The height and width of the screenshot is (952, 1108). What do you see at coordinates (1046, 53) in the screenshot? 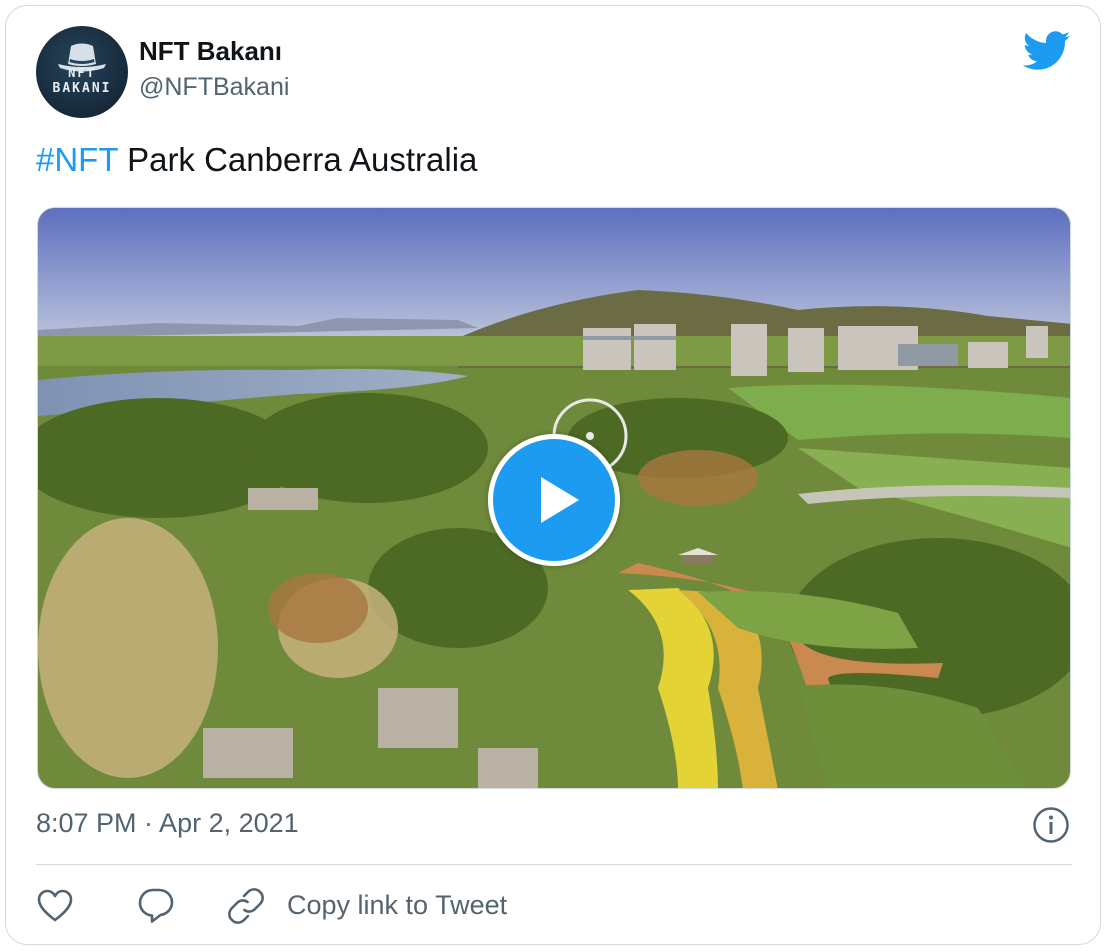
I see `twitter-bird-icon` at bounding box center [1046, 53].